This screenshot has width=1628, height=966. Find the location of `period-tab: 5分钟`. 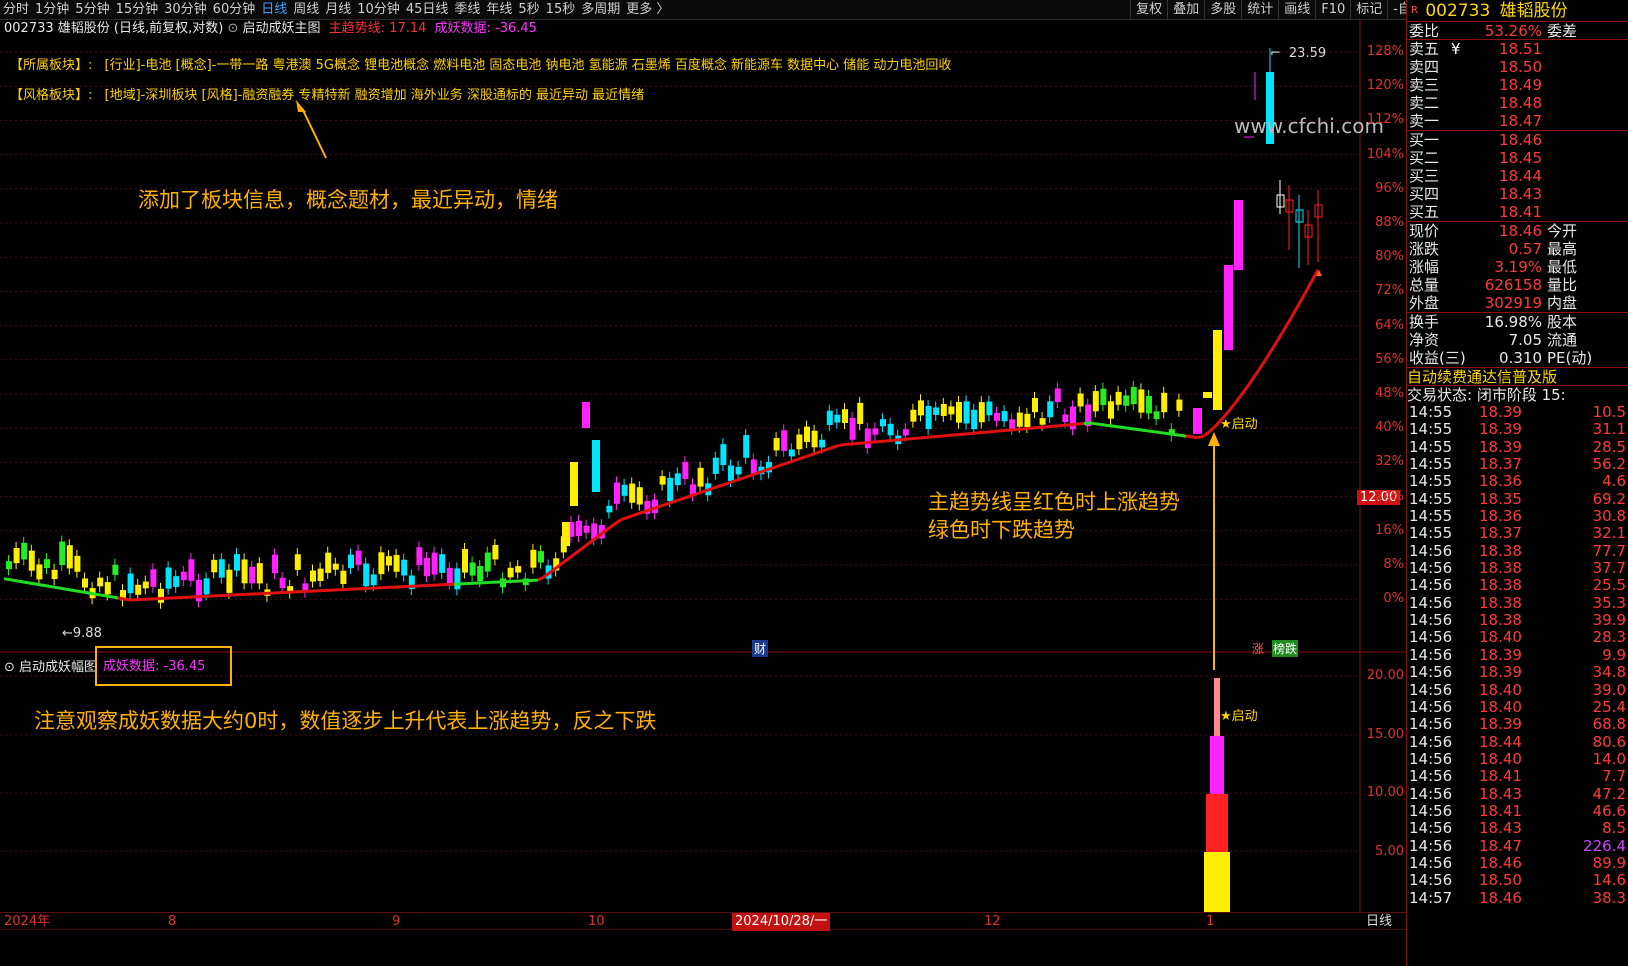

period-tab: 5分钟 is located at coordinates (92, 9).